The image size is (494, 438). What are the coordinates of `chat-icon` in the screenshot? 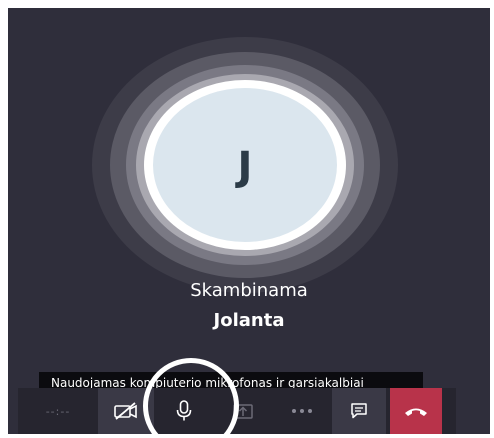 It's located at (359, 411).